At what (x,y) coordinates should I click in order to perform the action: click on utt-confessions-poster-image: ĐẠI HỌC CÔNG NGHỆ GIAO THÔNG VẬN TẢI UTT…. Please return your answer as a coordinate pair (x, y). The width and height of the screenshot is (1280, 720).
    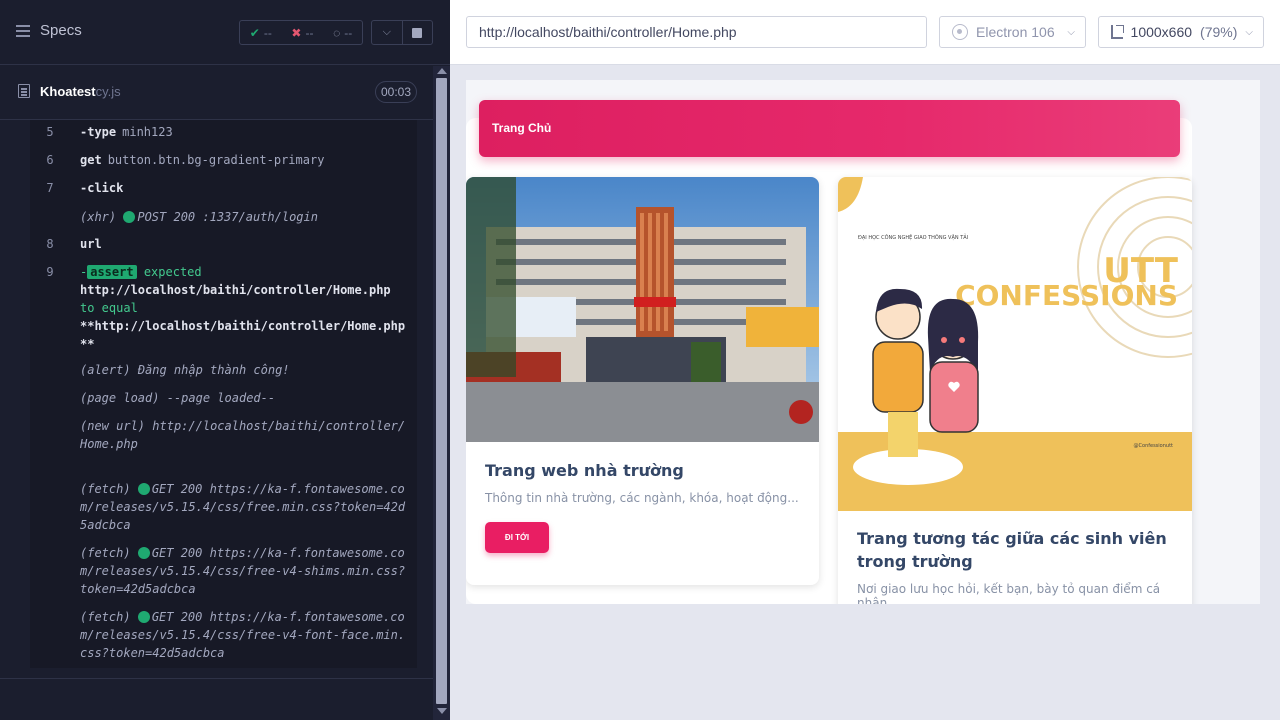
    Looking at the image, I should click on (1015, 344).